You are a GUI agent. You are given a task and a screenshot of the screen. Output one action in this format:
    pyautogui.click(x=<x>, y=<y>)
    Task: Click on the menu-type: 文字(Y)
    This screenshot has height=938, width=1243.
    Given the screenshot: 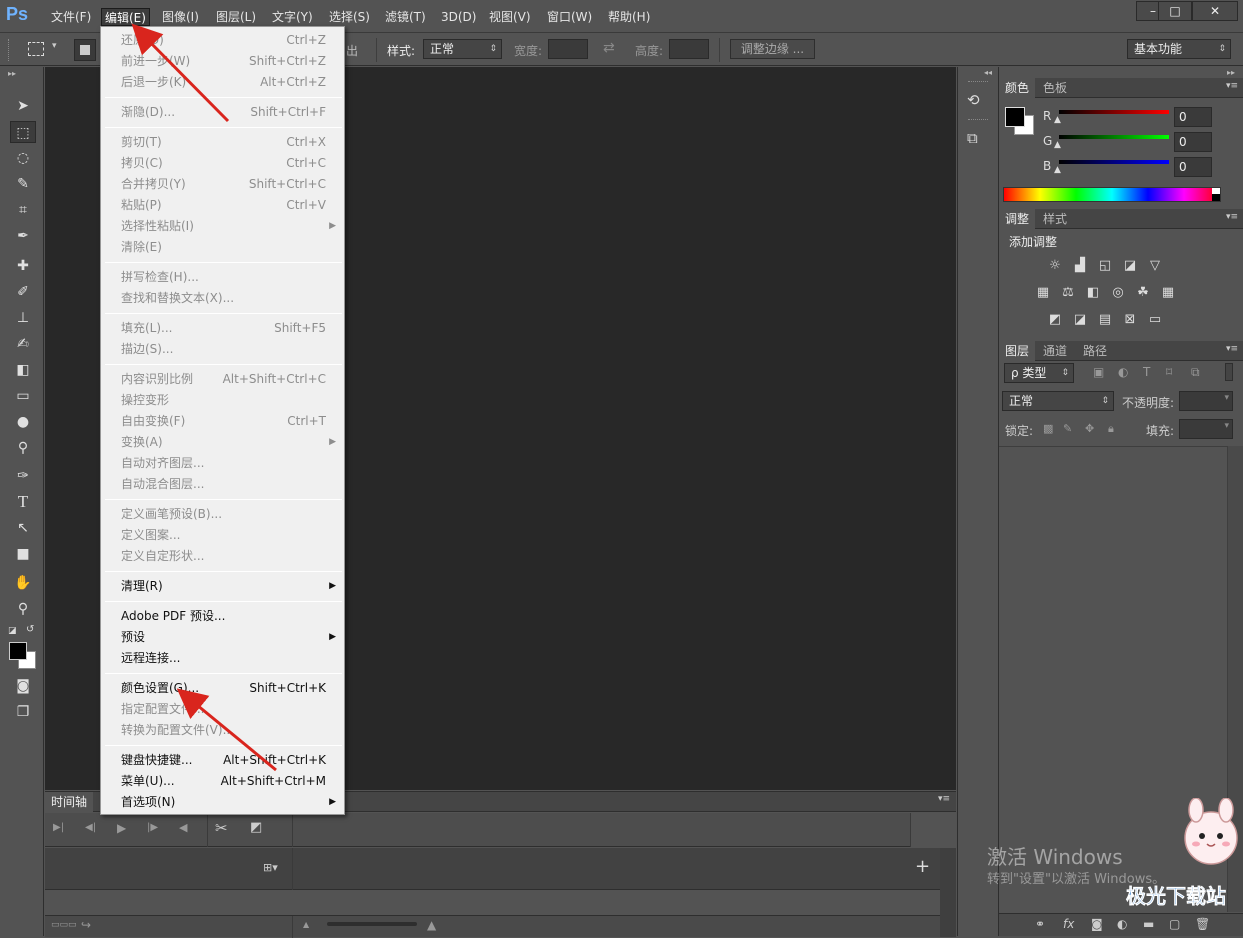 What is the action you would take?
    pyautogui.click(x=292, y=17)
    